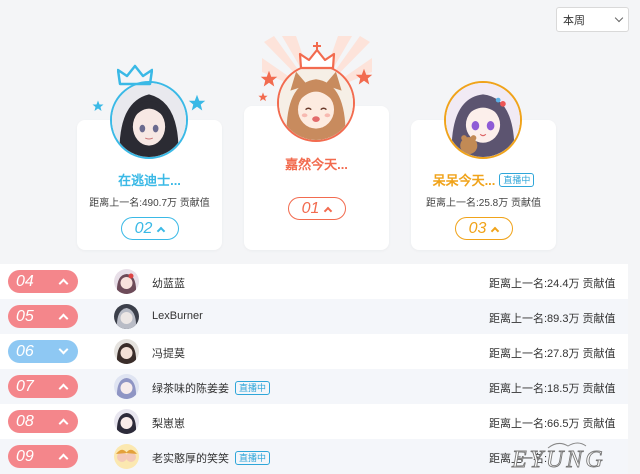 This screenshot has height=474, width=640. I want to click on podium-gap: 距离上一名:25.8万 贡献值, so click(483, 203).